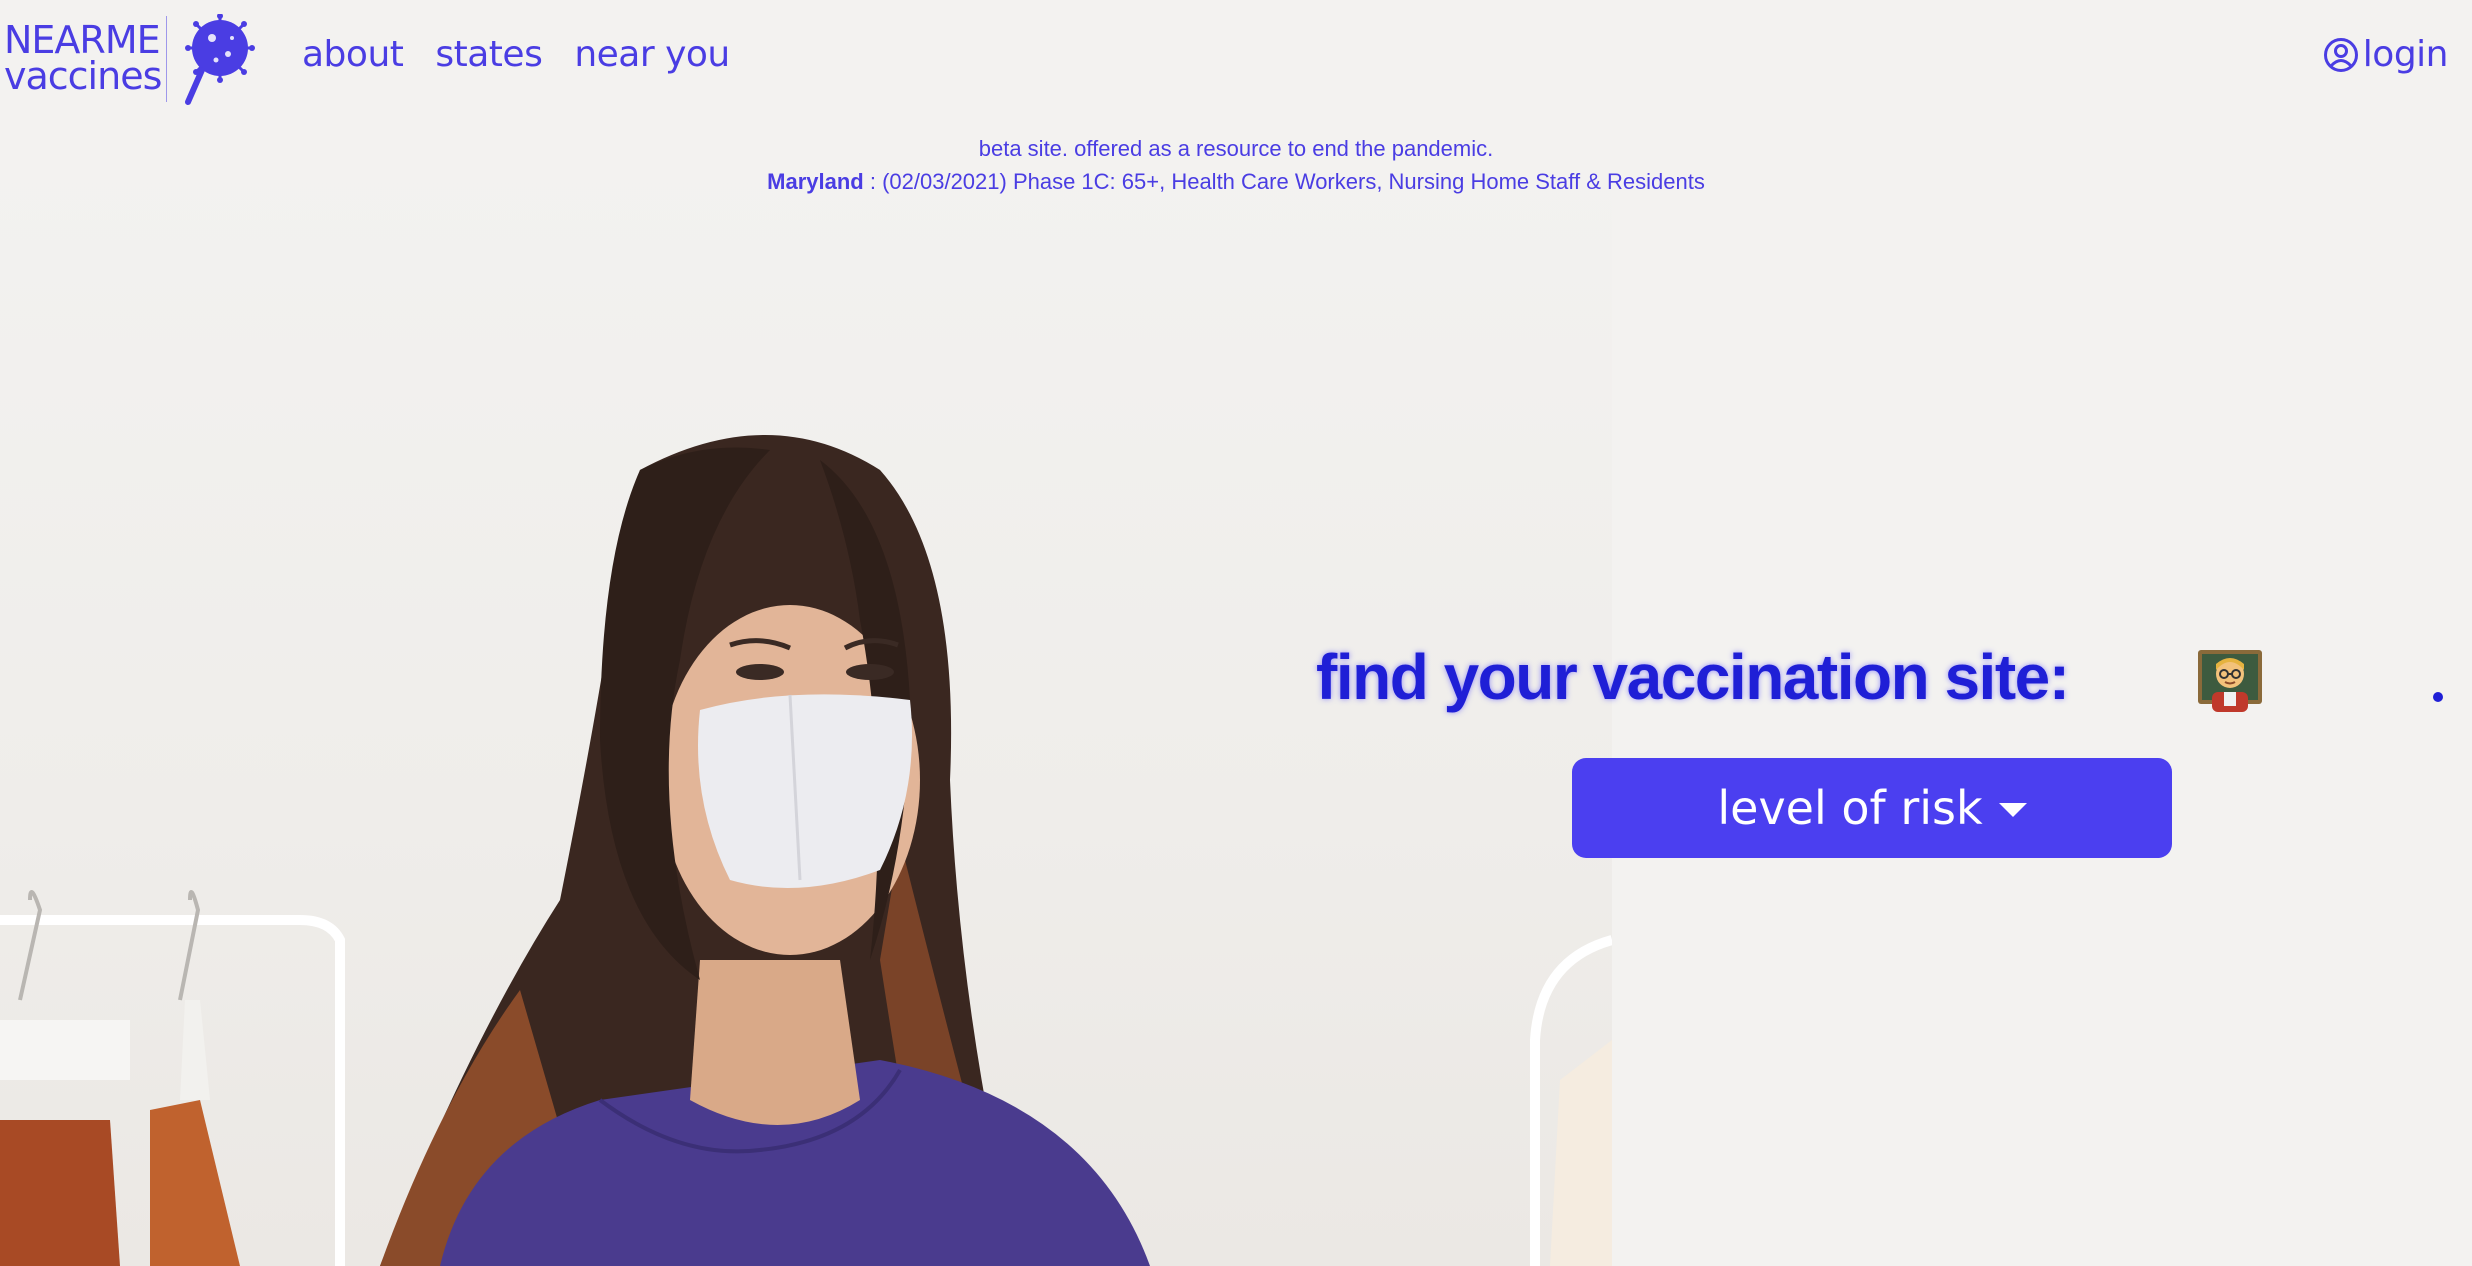  What do you see at coordinates (1693, 677) in the screenshot?
I see `find-site-heading: find your vaccination site:` at bounding box center [1693, 677].